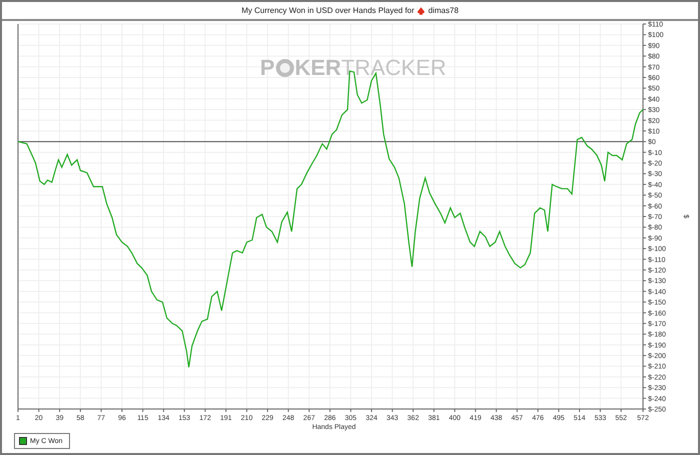 Image resolution: width=700 pixels, height=455 pixels. I want to click on chart-title: My Currency Won in USD over Hands Played for, so click(327, 10).